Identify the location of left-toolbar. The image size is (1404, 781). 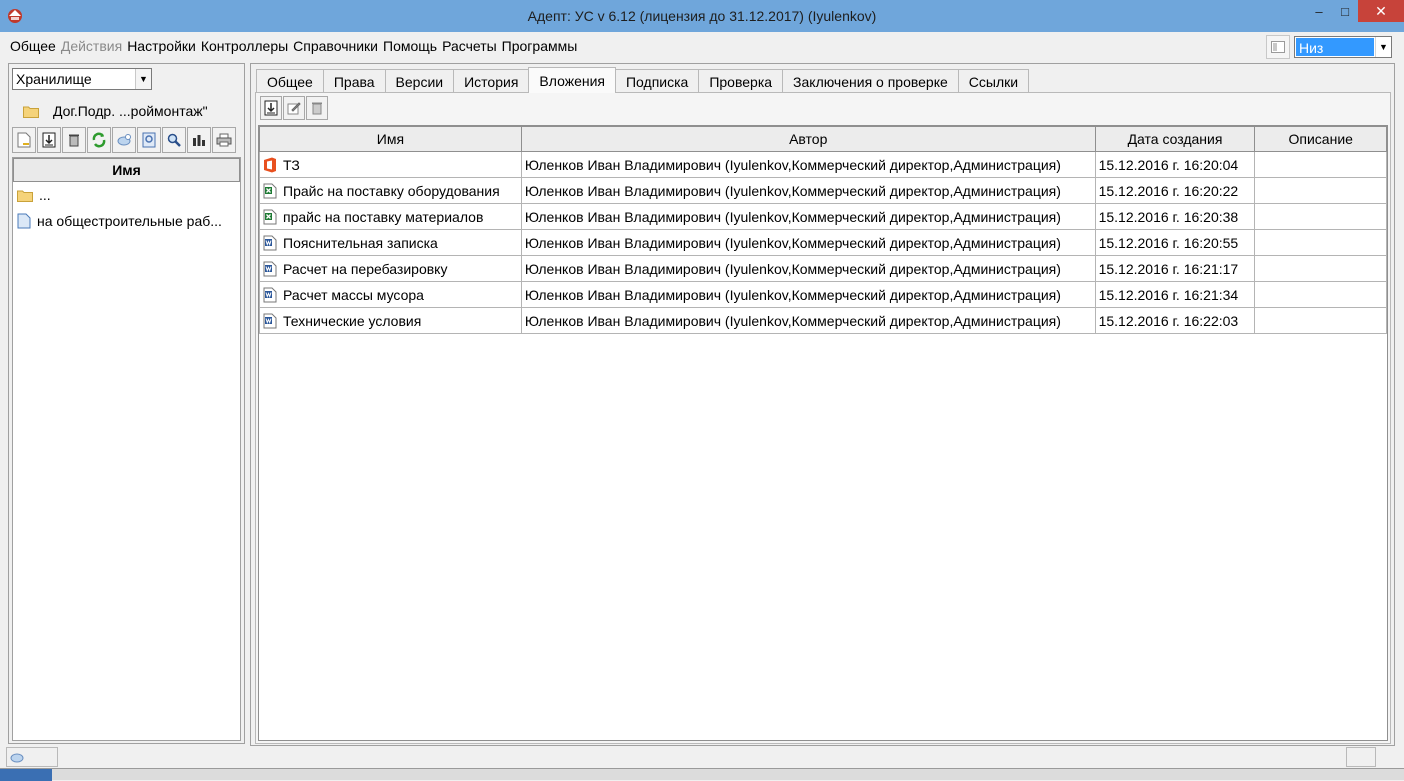
(124, 140).